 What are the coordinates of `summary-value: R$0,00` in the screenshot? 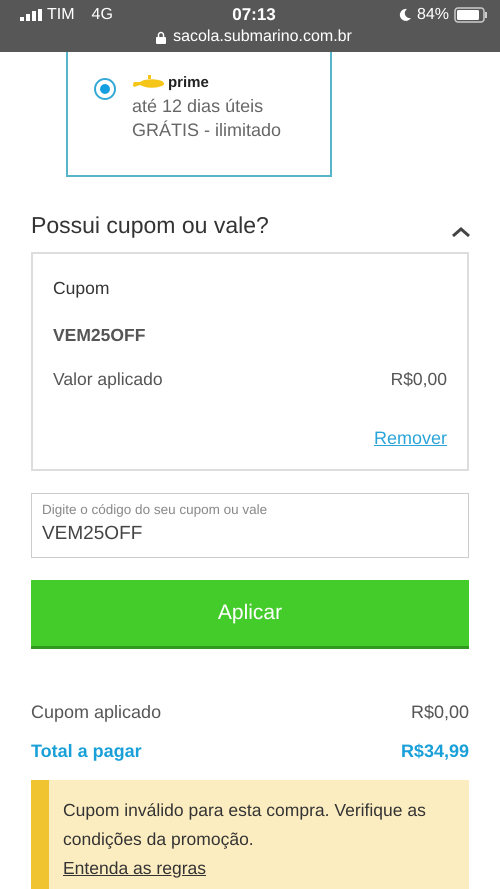 It's located at (439, 712).